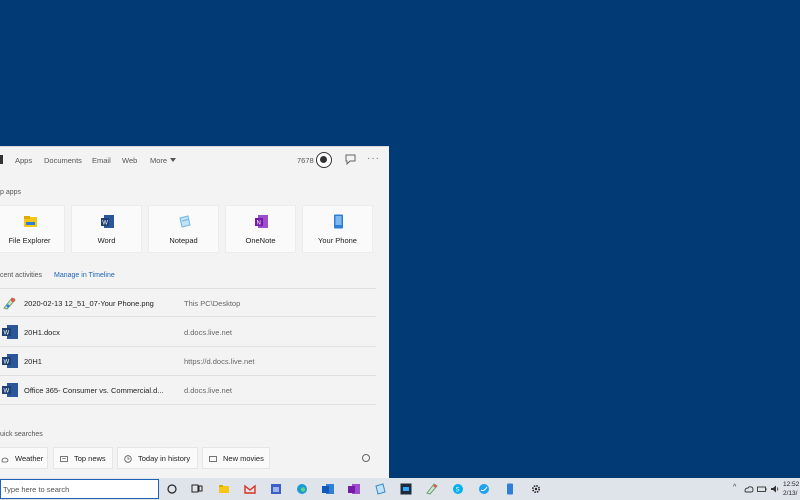 Image resolution: width=800 pixels, height=500 pixels. Describe the element at coordinates (11, 192) in the screenshot. I see `top-apps-heading: p apps` at that location.